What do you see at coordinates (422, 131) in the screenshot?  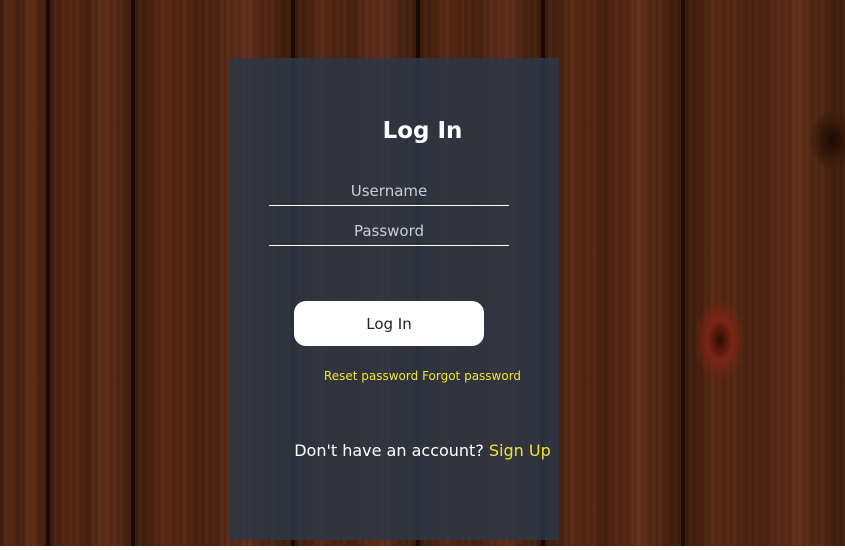 I see `login-title: Log In` at bounding box center [422, 131].